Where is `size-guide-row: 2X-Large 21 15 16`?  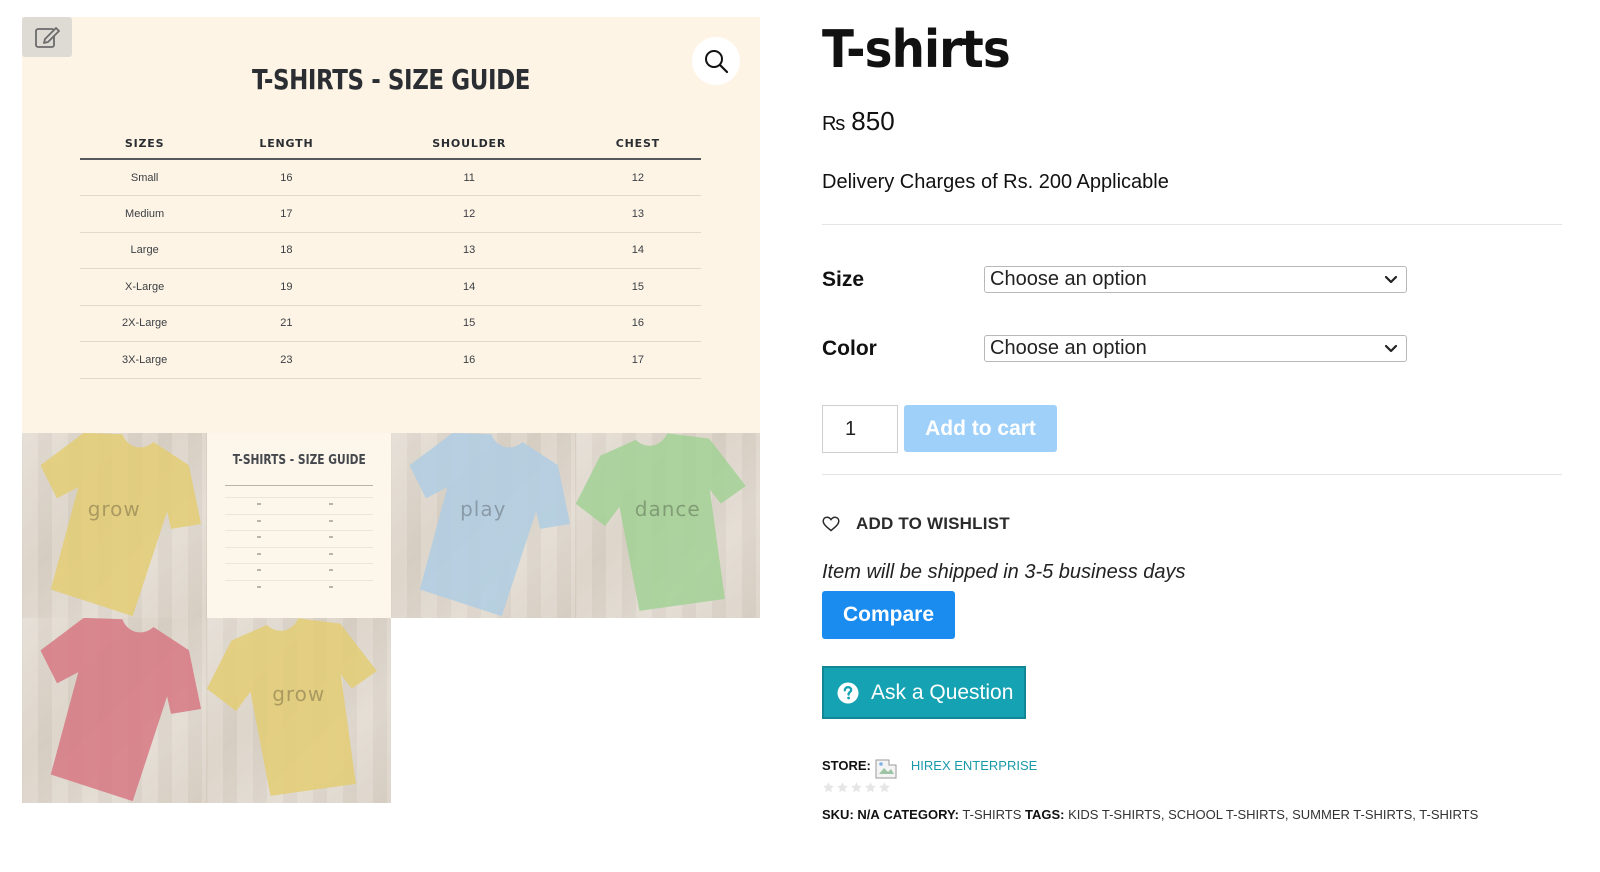 size-guide-row: 2X-Large 21 15 16 is located at coordinates (390, 323).